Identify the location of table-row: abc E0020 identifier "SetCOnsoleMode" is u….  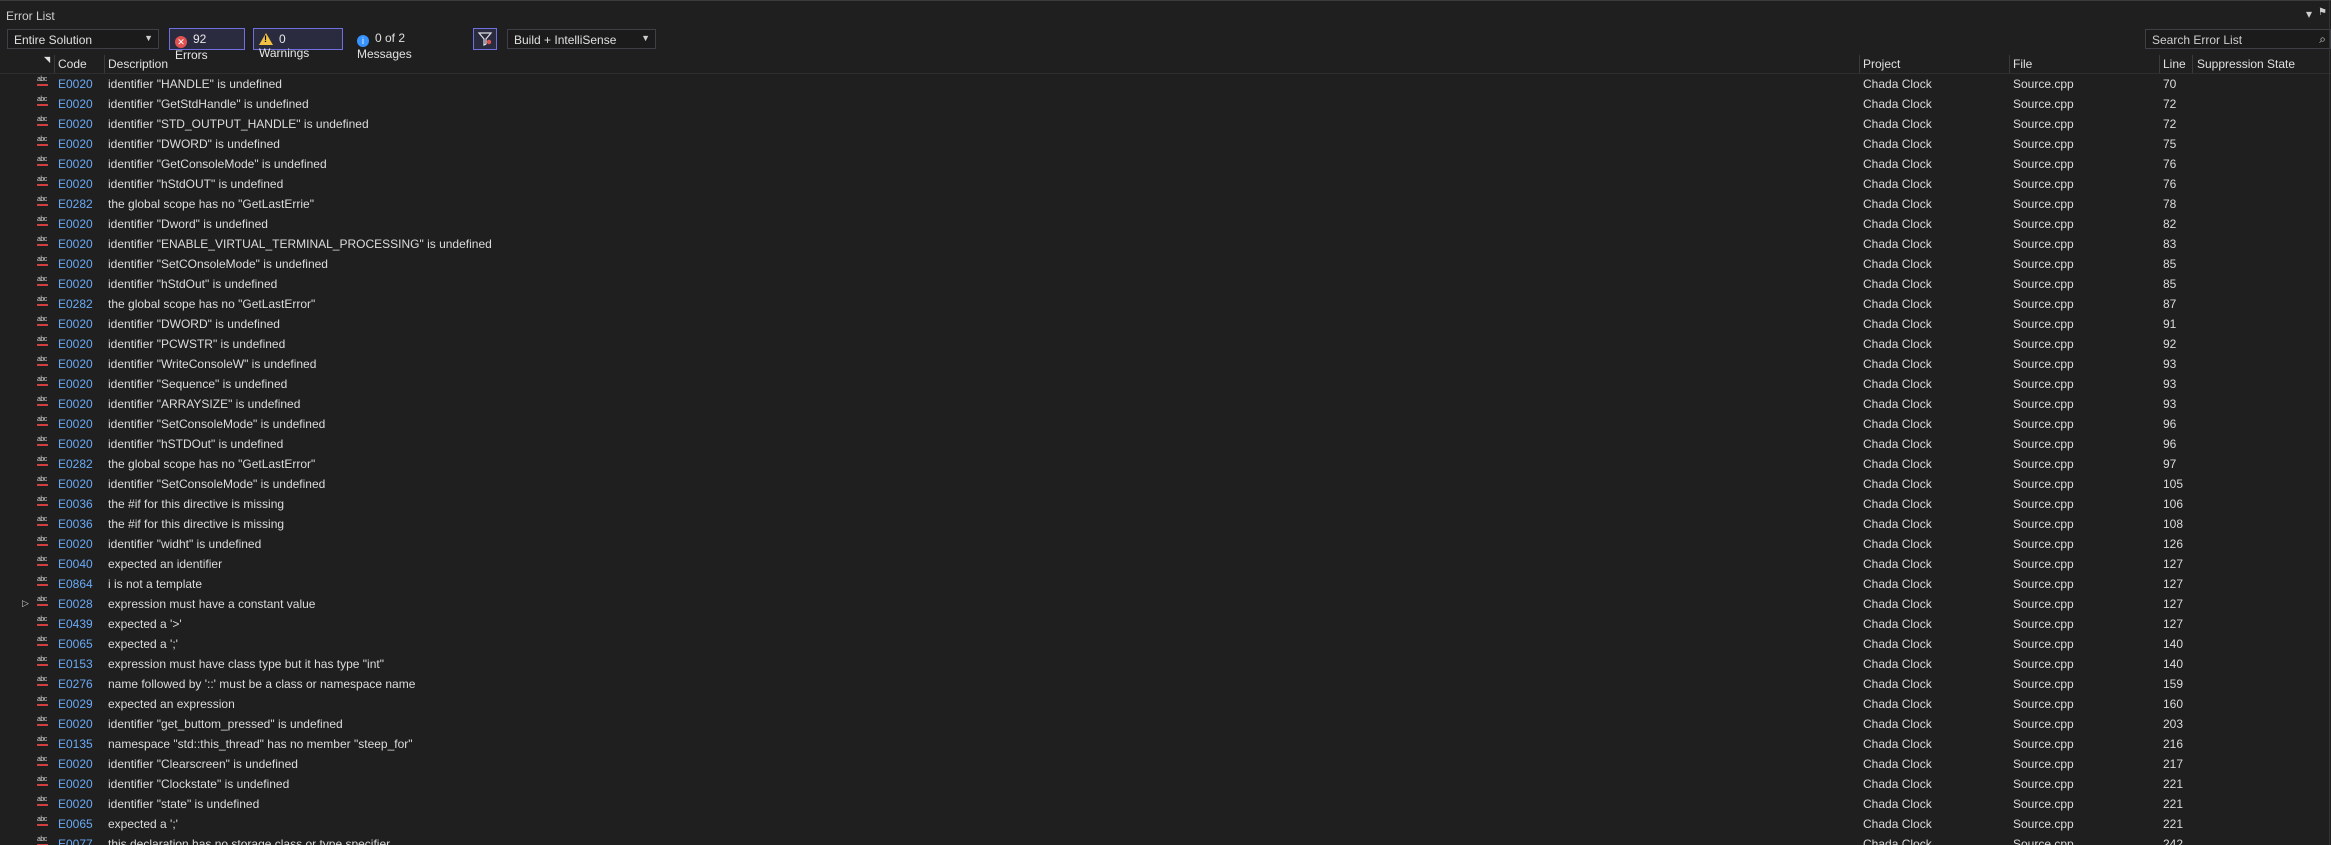
(1165, 264).